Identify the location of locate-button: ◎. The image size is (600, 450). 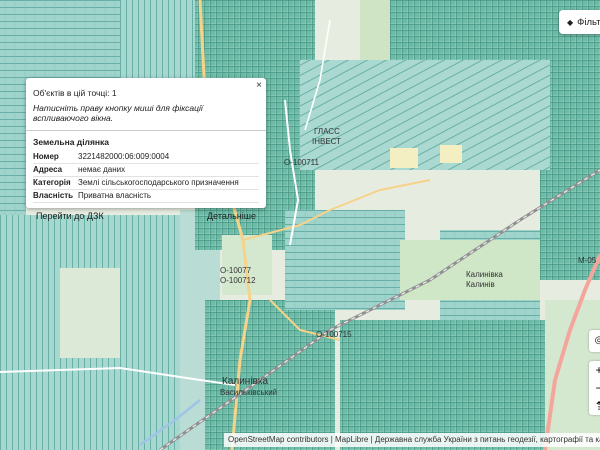
(594, 341).